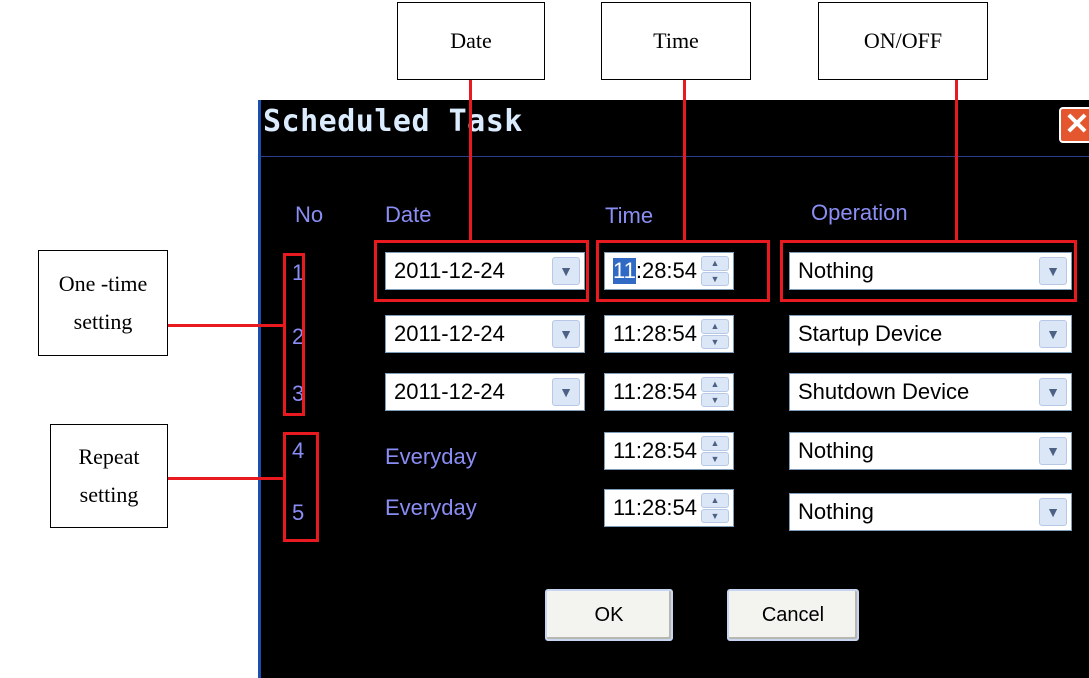 Image resolution: width=1089 pixels, height=678 pixels. I want to click on highlight-time-field, so click(683, 271).